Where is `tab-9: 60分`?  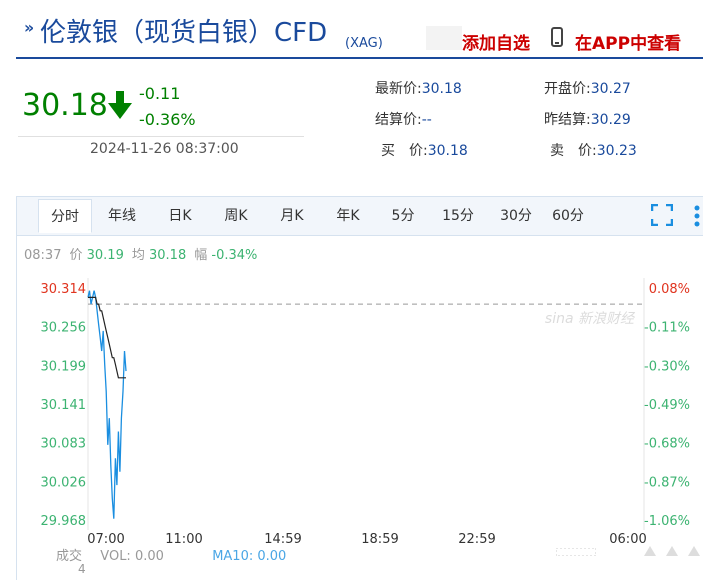 tab-9: 60分 is located at coordinates (568, 216).